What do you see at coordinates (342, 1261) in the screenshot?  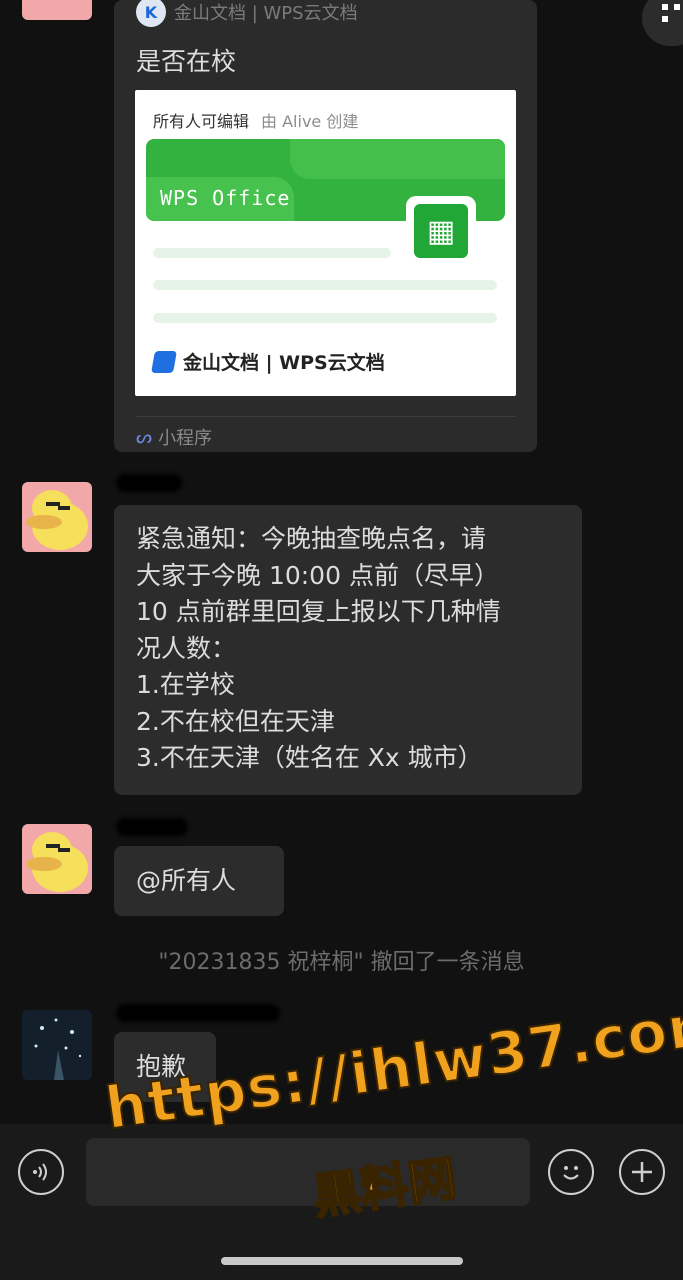 I see `home-indicator` at bounding box center [342, 1261].